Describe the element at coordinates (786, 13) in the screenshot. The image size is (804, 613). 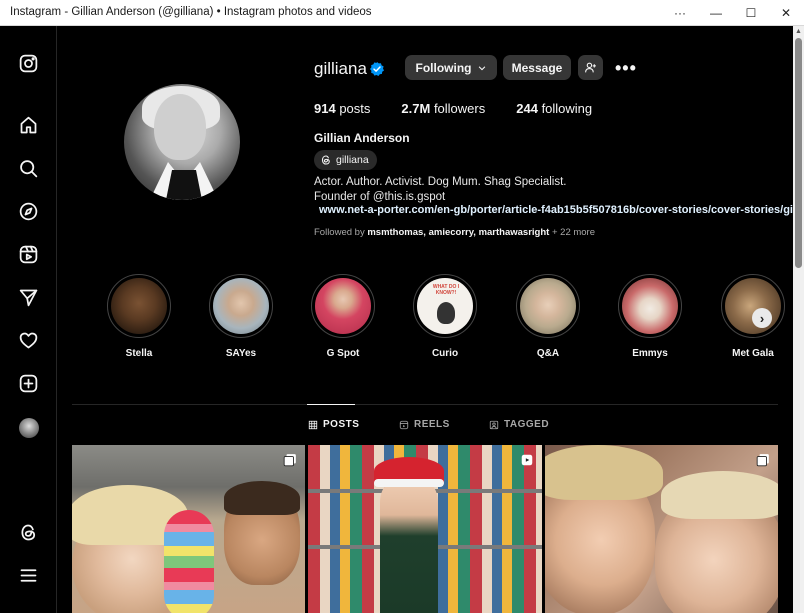
I see `window-close-button: ✕` at that location.